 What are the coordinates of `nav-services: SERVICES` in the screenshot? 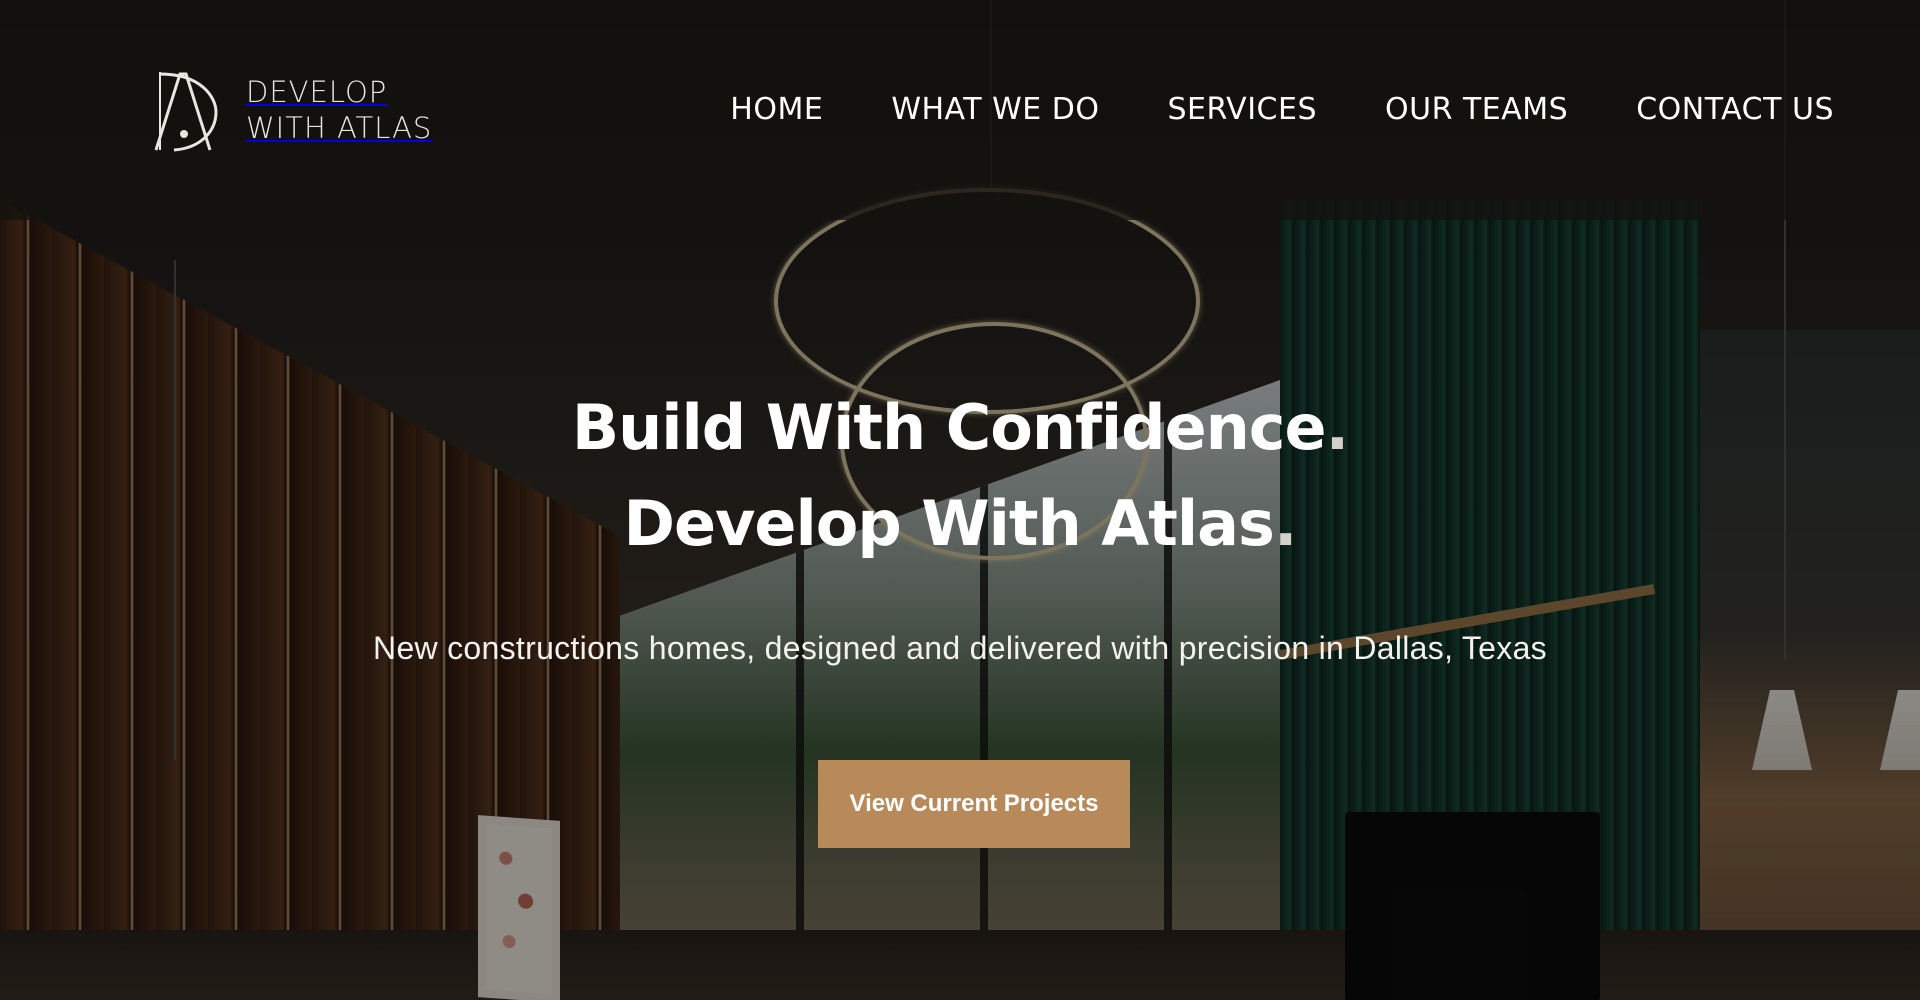 It's located at (1242, 110).